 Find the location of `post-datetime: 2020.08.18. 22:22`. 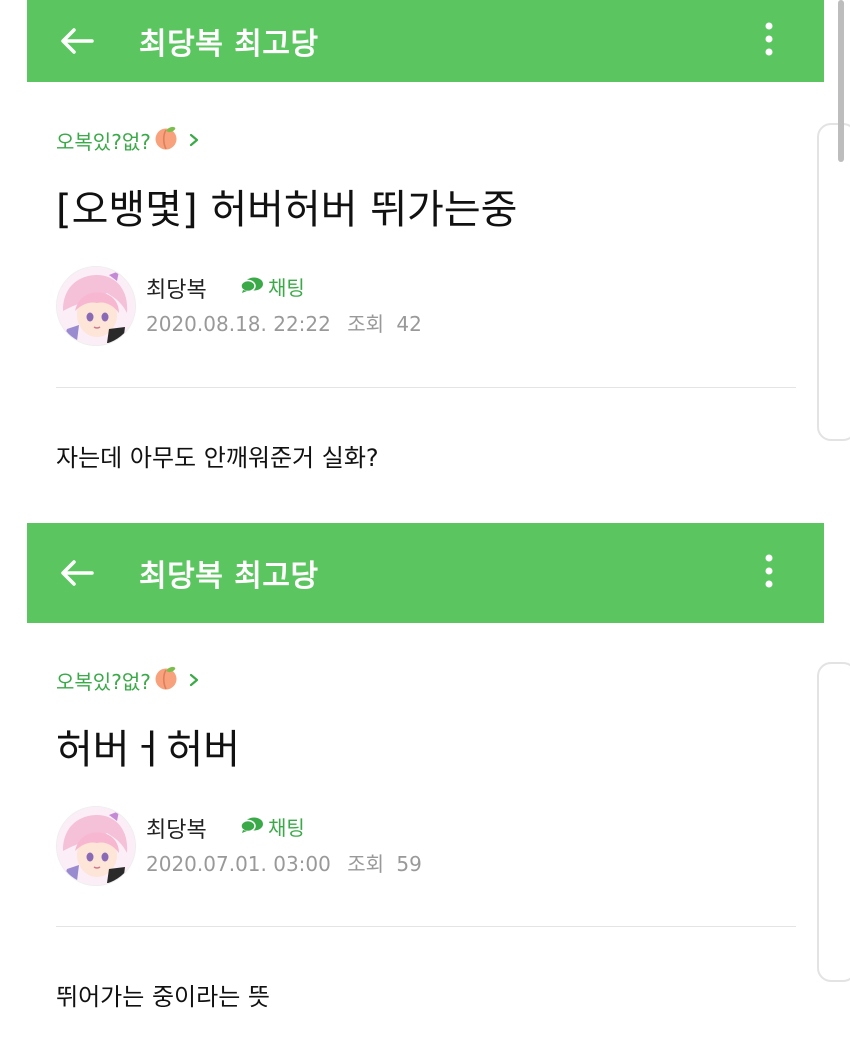

post-datetime: 2020.08.18. 22:22 is located at coordinates (238, 324).